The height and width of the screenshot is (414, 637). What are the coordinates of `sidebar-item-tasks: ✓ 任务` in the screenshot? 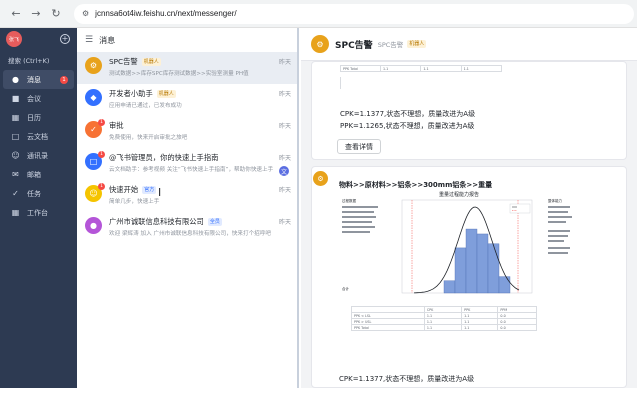 It's located at (38, 193).